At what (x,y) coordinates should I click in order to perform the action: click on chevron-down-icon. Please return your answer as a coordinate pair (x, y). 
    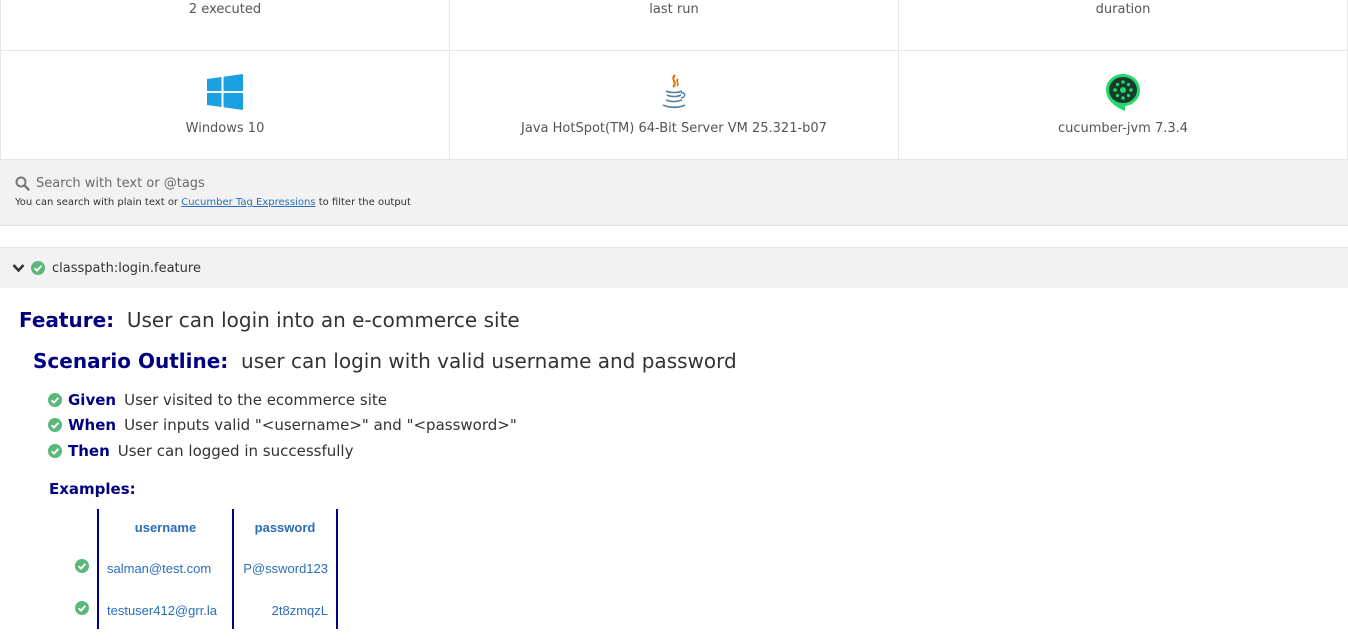
    Looking at the image, I should click on (18, 268).